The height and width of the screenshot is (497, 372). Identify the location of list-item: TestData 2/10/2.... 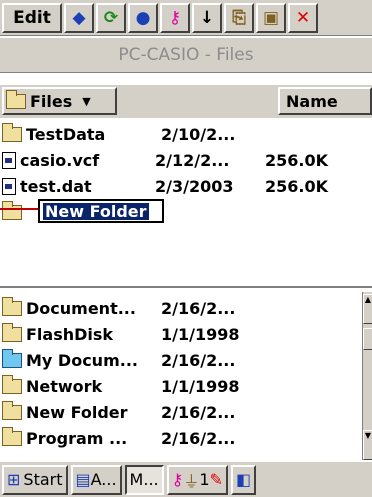
(136, 134).